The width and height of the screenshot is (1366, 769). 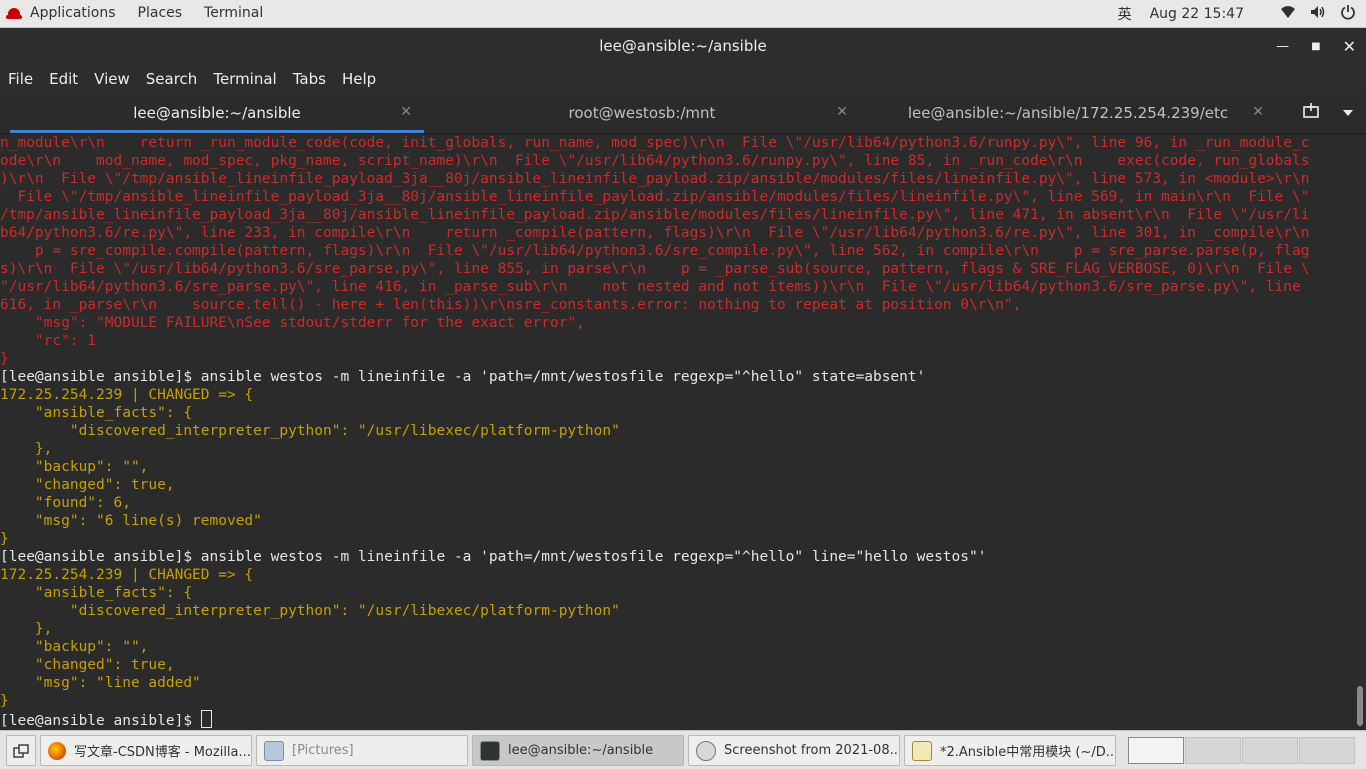 What do you see at coordinates (100, 721) in the screenshot?
I see `shell-prompt: [lee@ansible ansible]$` at bounding box center [100, 721].